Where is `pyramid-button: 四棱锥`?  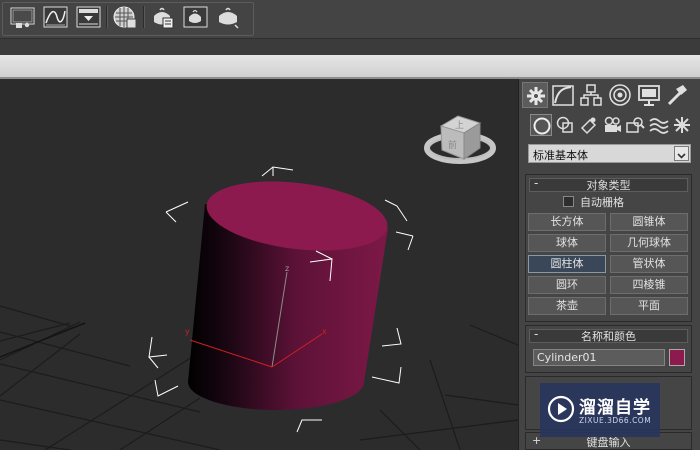 pyramid-button: 四棱锥 is located at coordinates (649, 285).